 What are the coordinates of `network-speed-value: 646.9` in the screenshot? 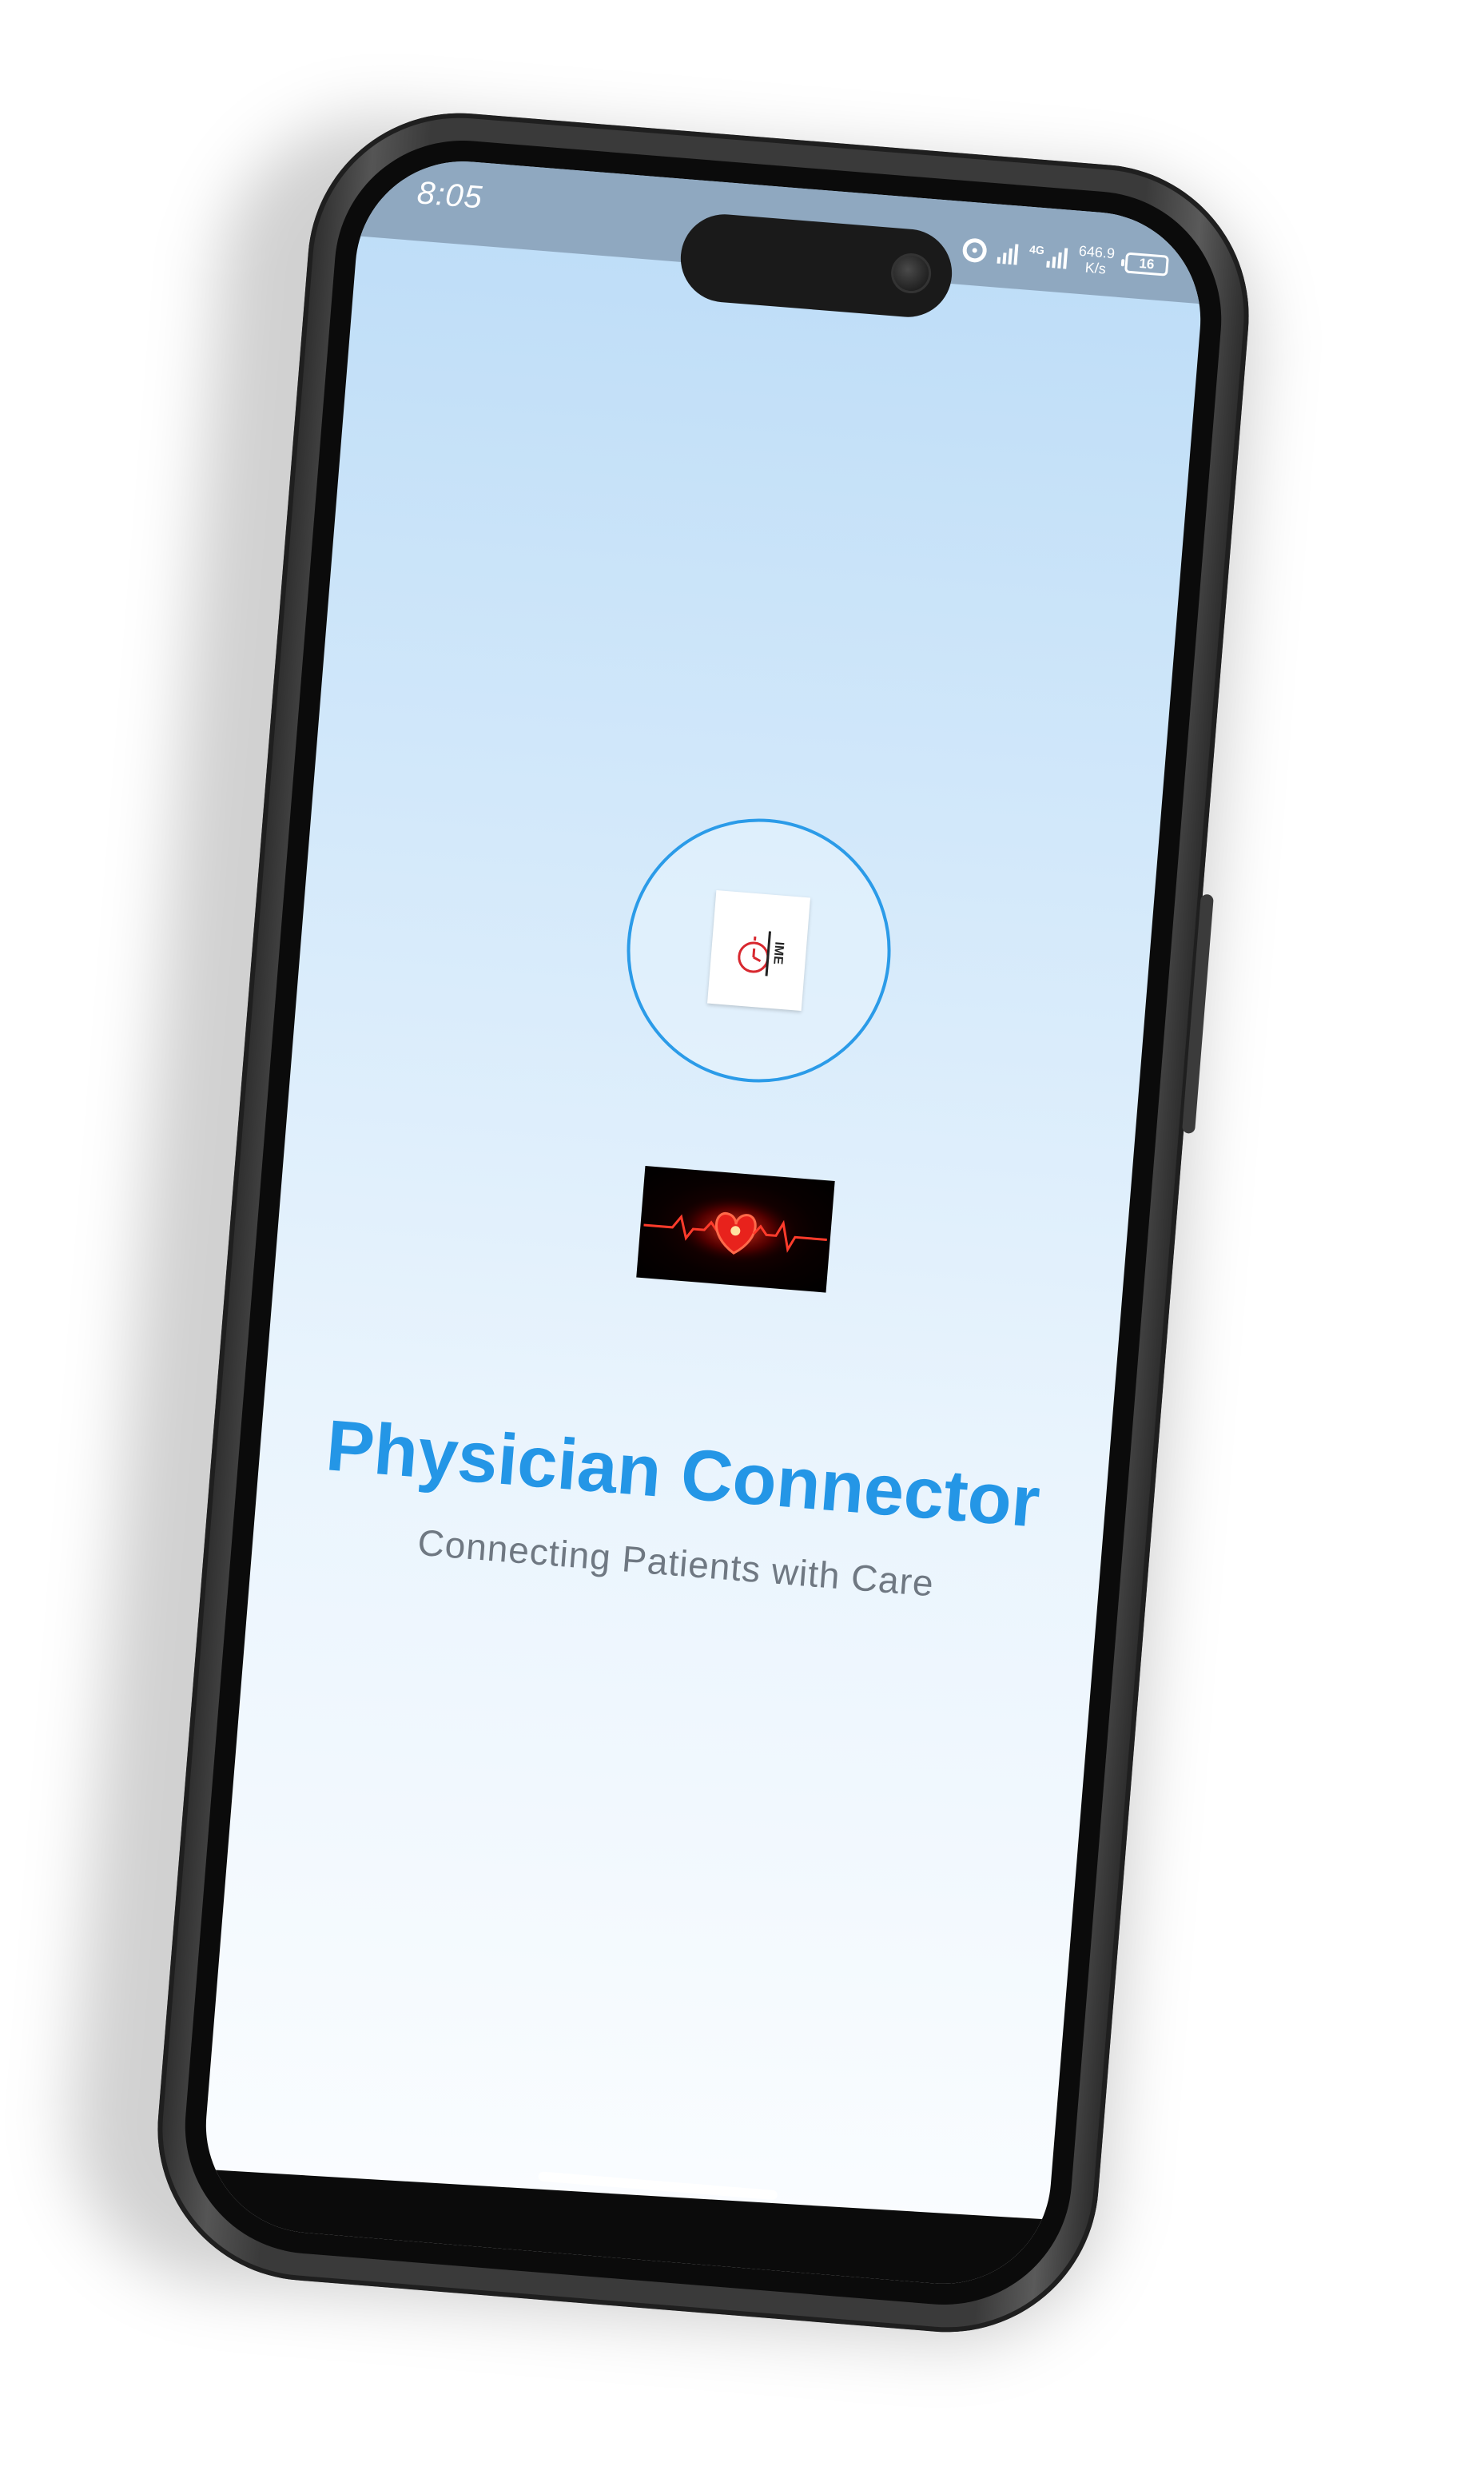 It's located at (1097, 252).